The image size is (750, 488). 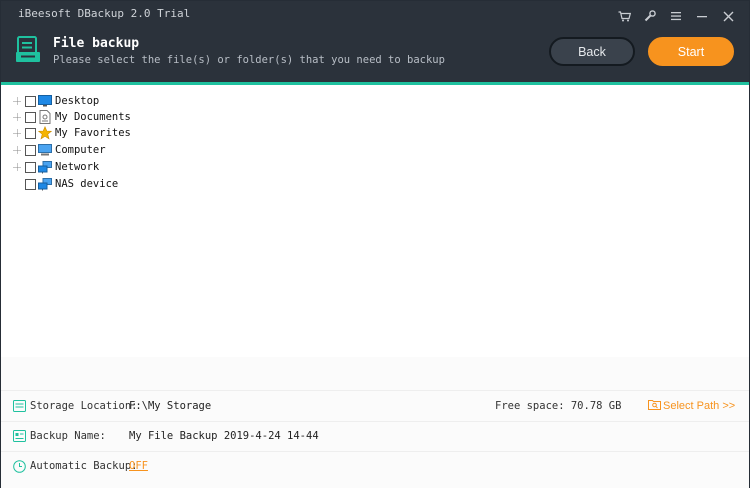 What do you see at coordinates (45, 117) in the screenshot?
I see `documents-icon` at bounding box center [45, 117].